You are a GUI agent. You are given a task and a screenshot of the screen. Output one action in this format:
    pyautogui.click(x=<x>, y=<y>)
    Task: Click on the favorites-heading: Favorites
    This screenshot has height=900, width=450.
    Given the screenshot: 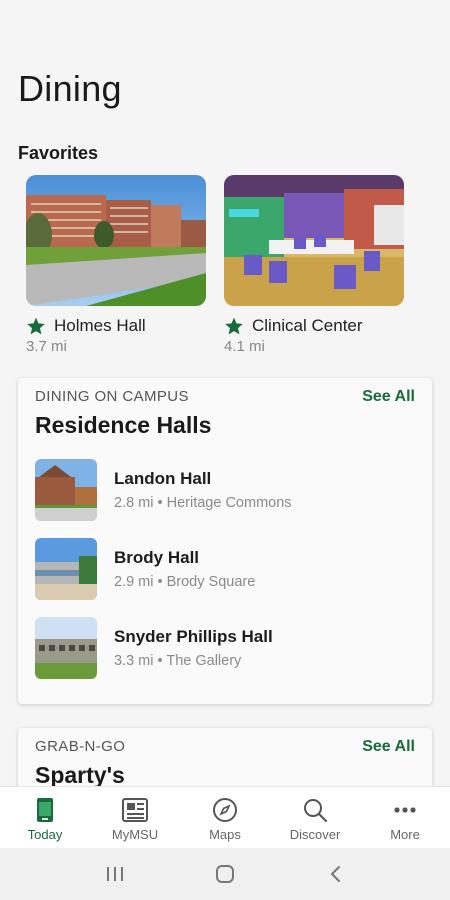 What is the action you would take?
    pyautogui.click(x=58, y=153)
    